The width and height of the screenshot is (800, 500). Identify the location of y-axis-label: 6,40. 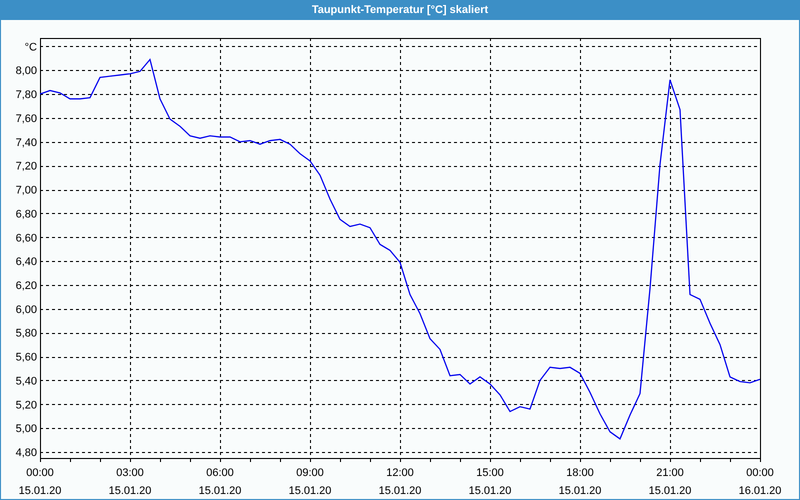
(26, 262).